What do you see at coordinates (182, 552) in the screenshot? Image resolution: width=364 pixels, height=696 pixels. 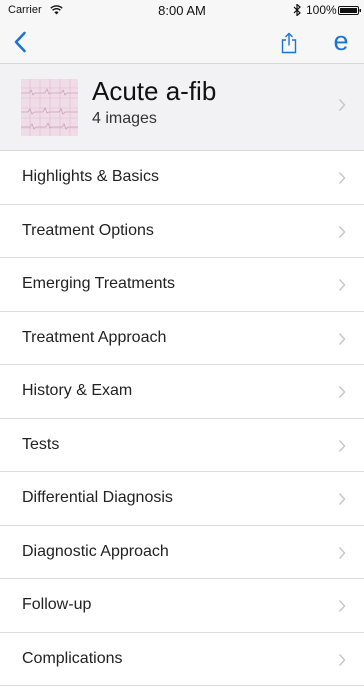 I see `menu-item-diagnostic-approach: Diagnostic Approach` at bounding box center [182, 552].